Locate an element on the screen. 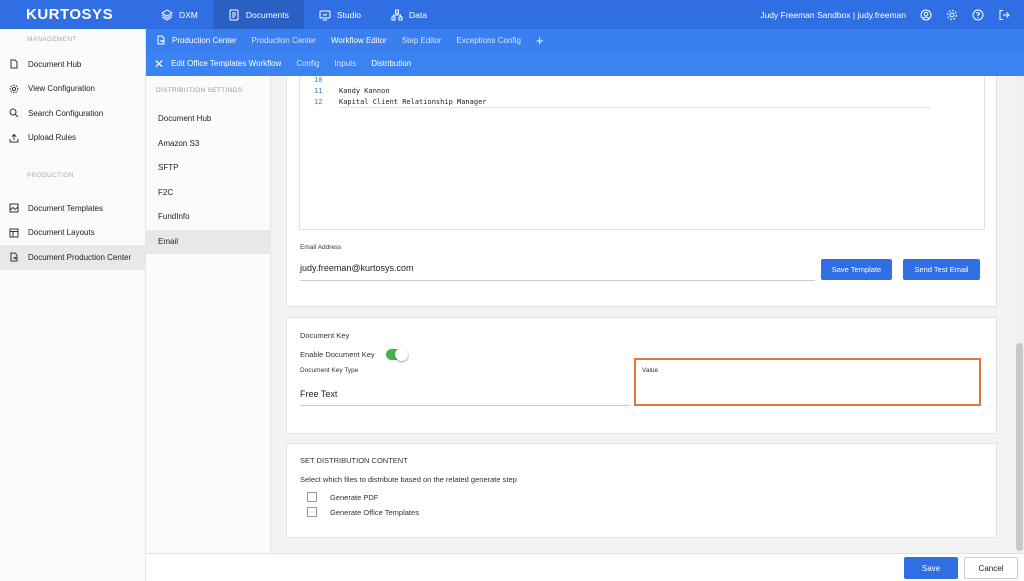 The height and width of the screenshot is (581, 1024). generate-pdf-checkbox is located at coordinates (312, 497).